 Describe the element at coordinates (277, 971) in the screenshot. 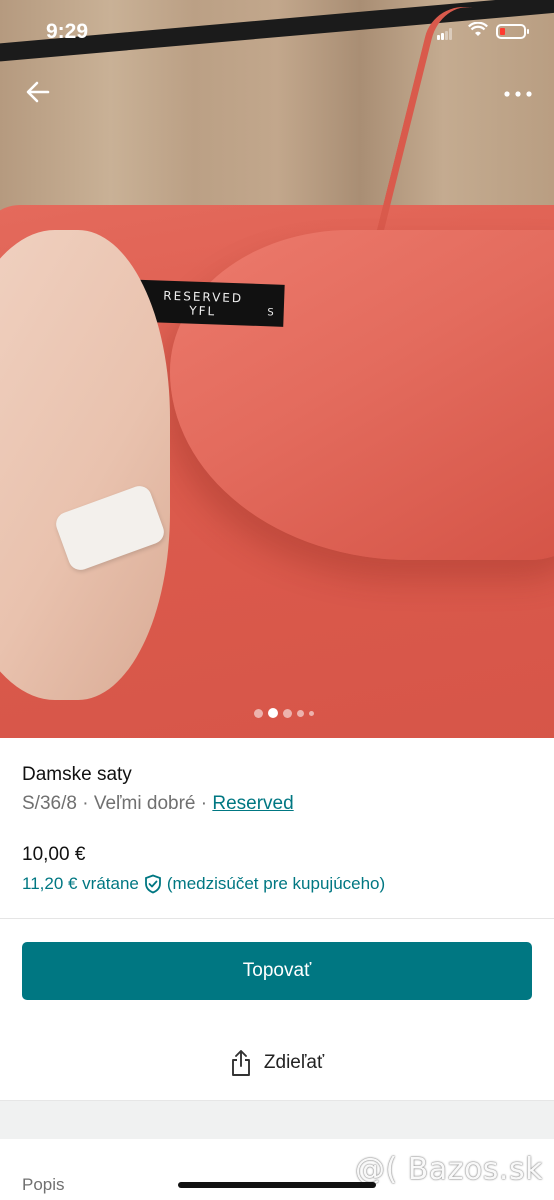

I see `bump-button: Topovať` at that location.